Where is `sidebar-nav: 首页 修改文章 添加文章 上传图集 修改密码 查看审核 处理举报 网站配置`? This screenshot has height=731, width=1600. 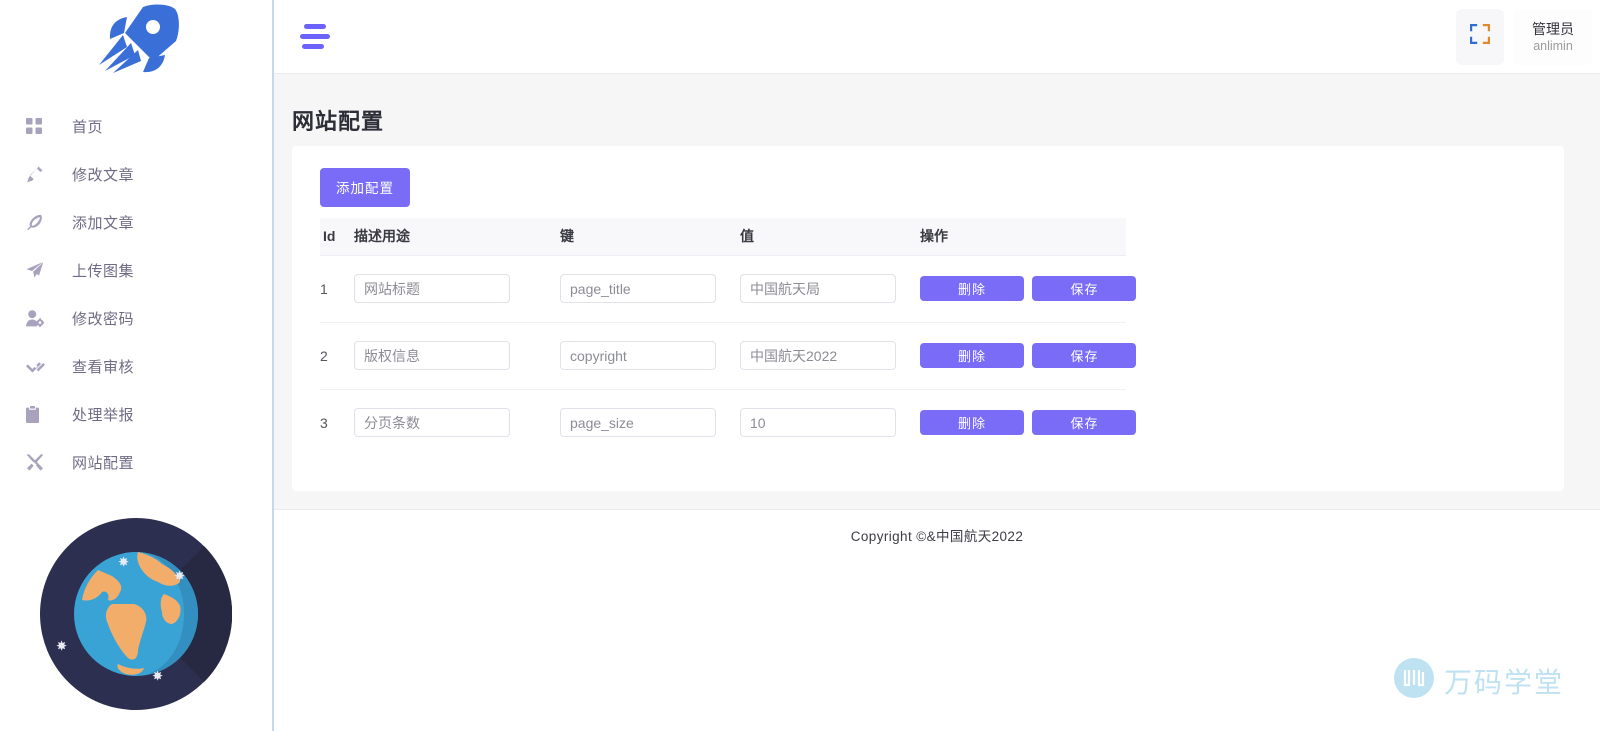 sidebar-nav: 首页 修改文章 添加文章 上传图集 修改密码 查看审核 处理举报 网站配置 is located at coordinates (137, 281).